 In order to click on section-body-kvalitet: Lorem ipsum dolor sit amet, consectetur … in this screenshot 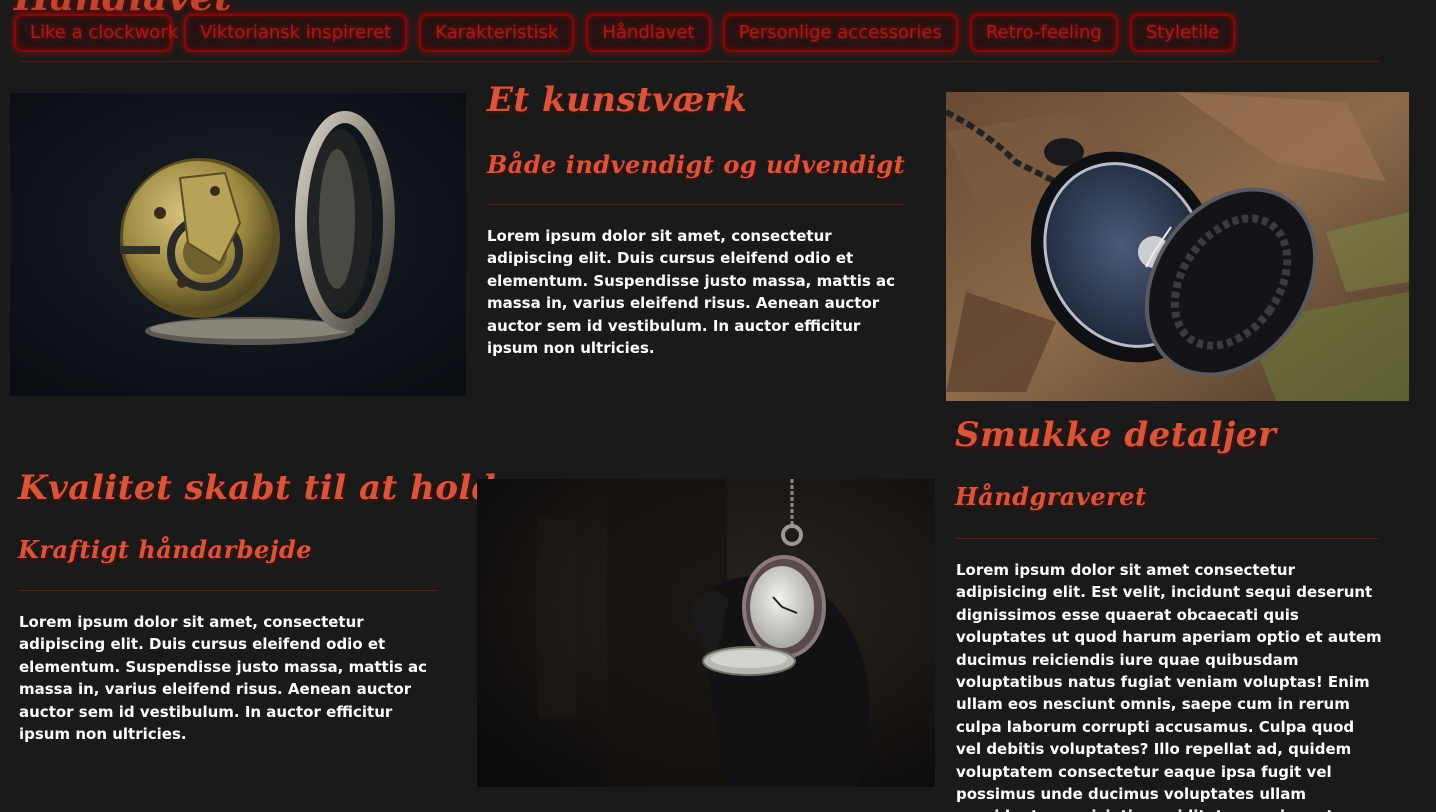, I will do `click(223, 678)`.